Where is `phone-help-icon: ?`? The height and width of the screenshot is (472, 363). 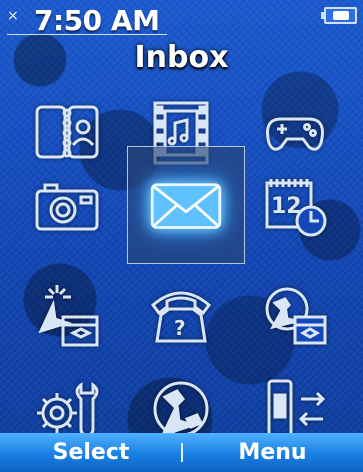
phone-help-icon: ? is located at coordinates (181, 317).